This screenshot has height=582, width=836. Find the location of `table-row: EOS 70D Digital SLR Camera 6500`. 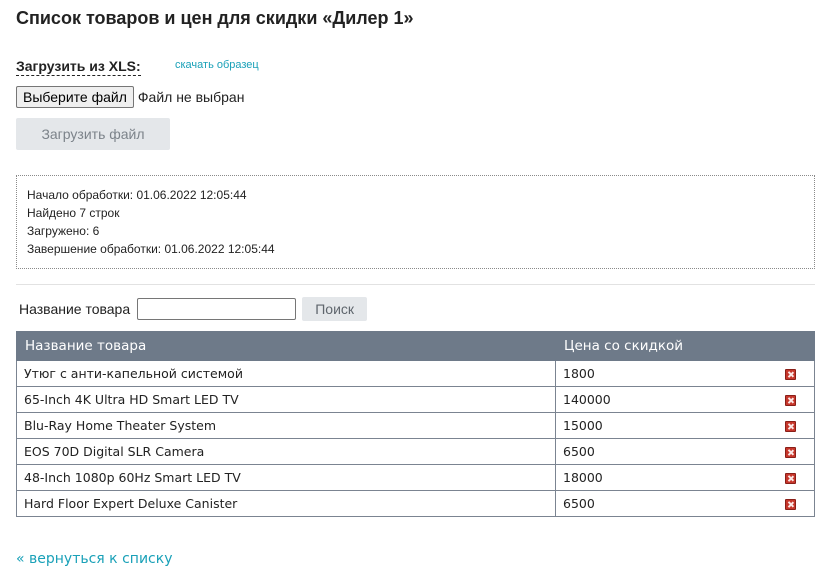

table-row: EOS 70D Digital SLR Camera 6500 is located at coordinates (415, 451).